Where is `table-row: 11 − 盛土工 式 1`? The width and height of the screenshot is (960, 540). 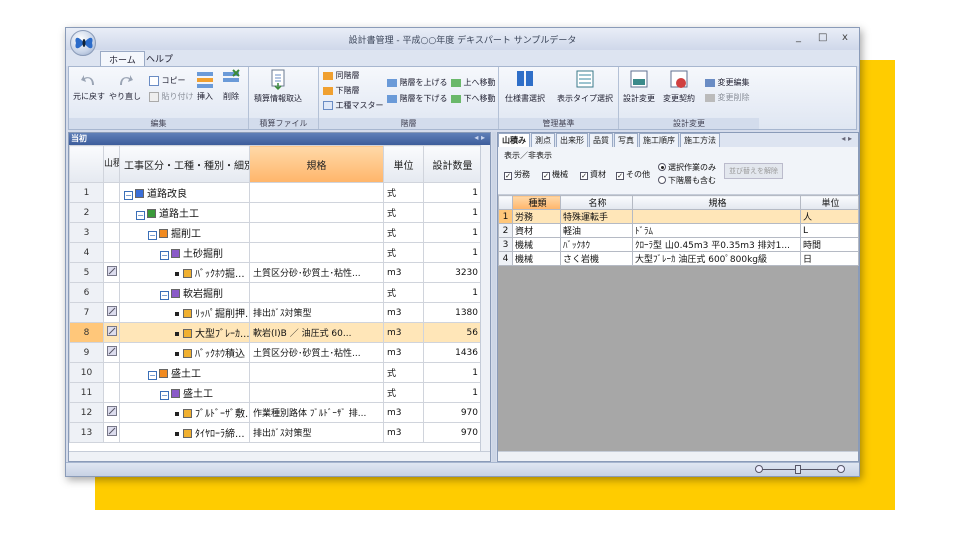 table-row: 11 − 盛土工 式 1 is located at coordinates (275, 392).